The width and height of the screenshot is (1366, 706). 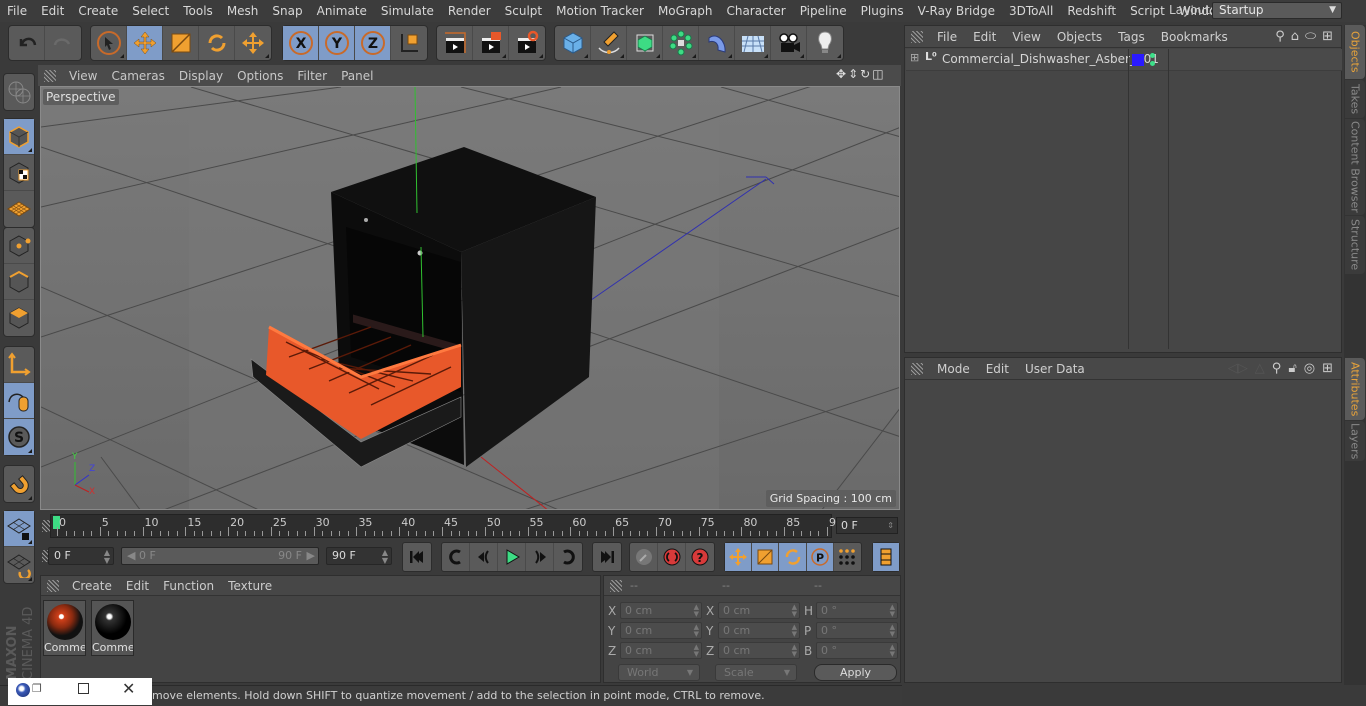 What do you see at coordinates (181, 43) in the screenshot?
I see `scale-button` at bounding box center [181, 43].